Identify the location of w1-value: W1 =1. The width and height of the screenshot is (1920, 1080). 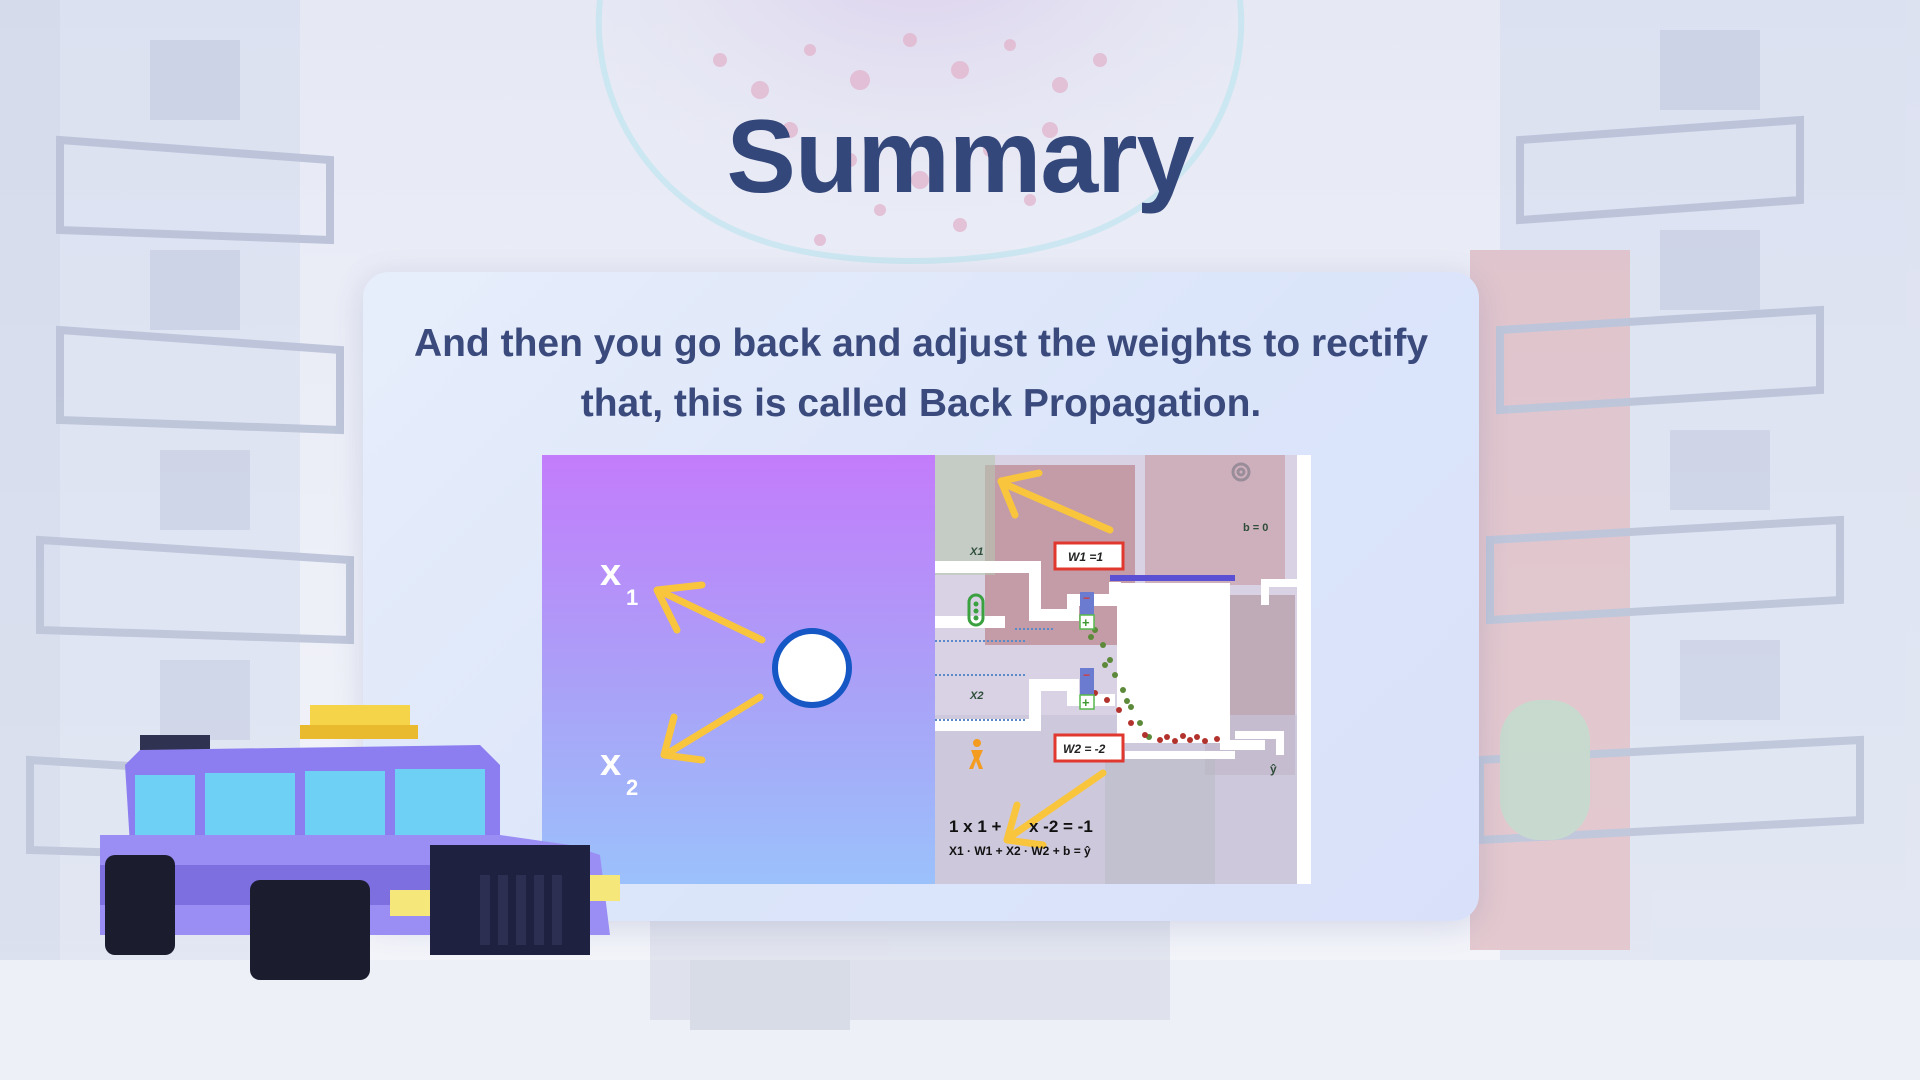
(1085, 557).